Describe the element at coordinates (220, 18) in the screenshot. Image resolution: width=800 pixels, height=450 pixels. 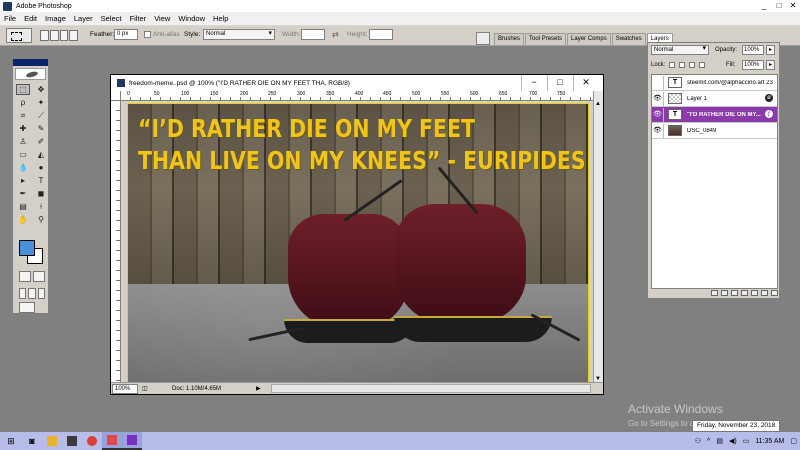
I see `menu-help: Help` at that location.